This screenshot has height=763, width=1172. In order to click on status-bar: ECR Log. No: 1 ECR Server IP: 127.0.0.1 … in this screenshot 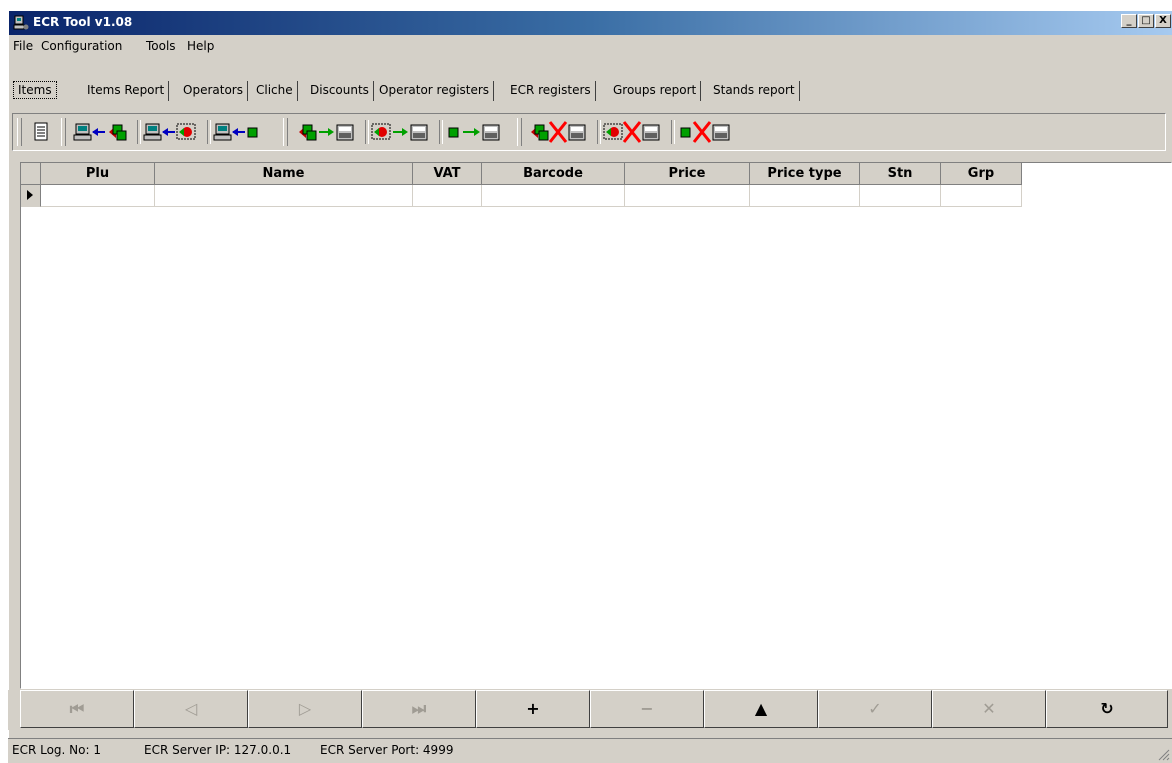, I will do `click(590, 750)`.